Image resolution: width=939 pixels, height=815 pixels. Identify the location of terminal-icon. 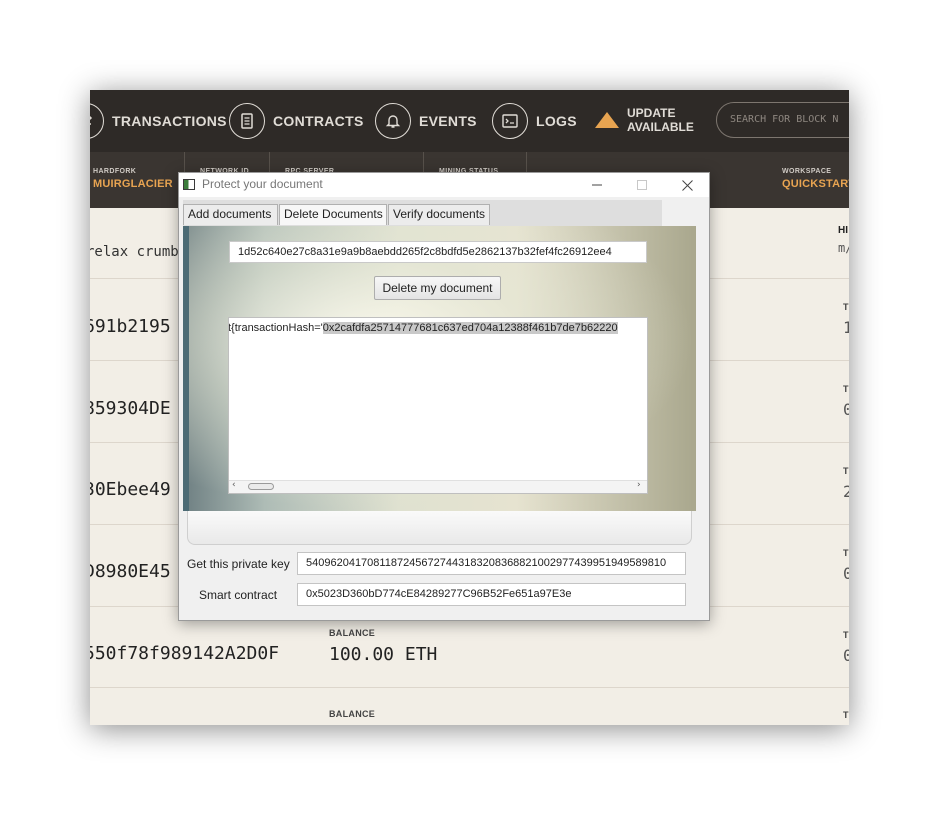
(510, 121).